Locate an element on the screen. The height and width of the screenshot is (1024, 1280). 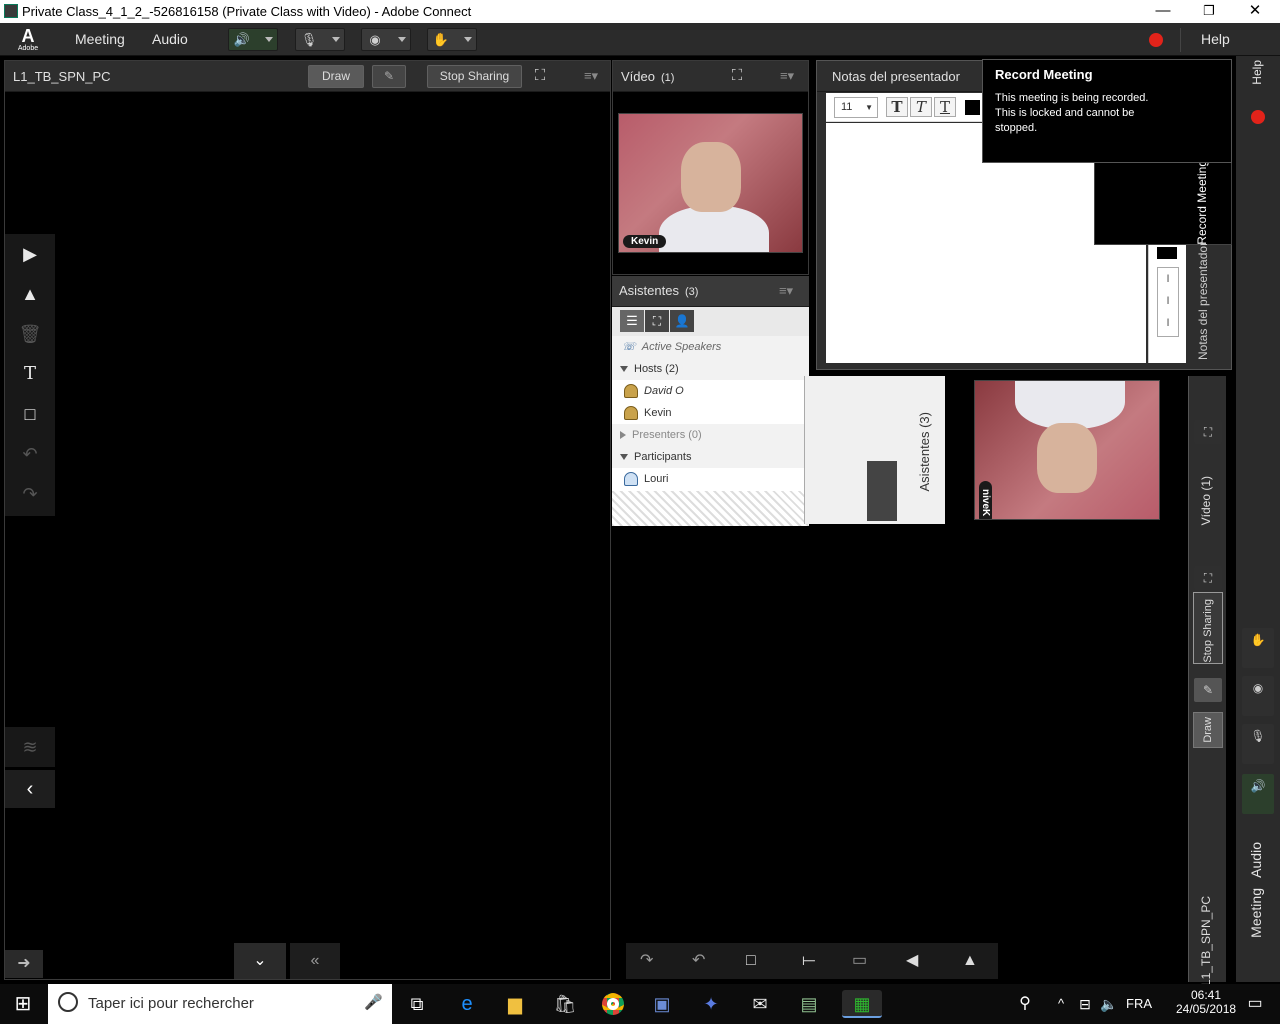
participants-group-row: Participants is located at coordinates (710, 457).